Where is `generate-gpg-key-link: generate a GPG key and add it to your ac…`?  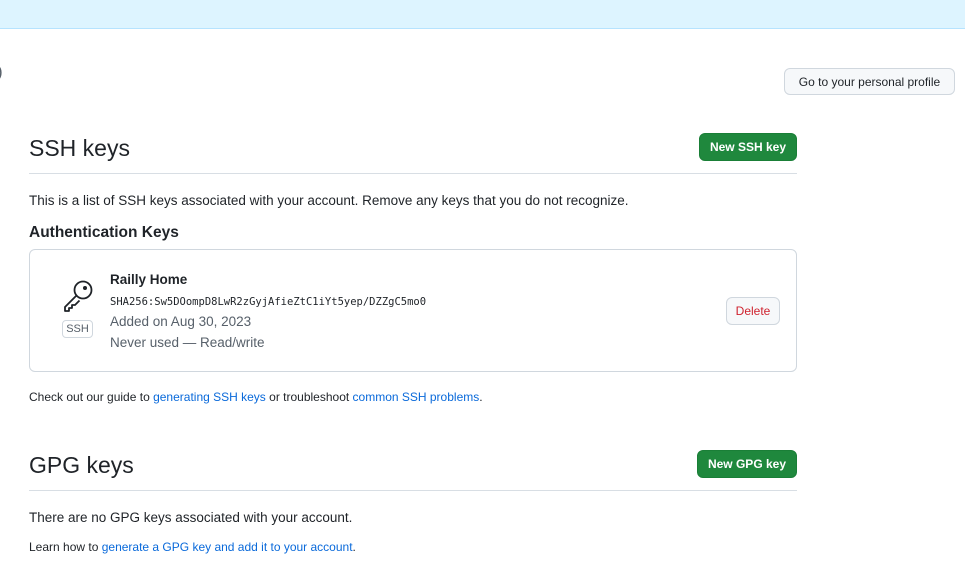 generate-gpg-key-link: generate a GPG key and add it to your ac… is located at coordinates (227, 547).